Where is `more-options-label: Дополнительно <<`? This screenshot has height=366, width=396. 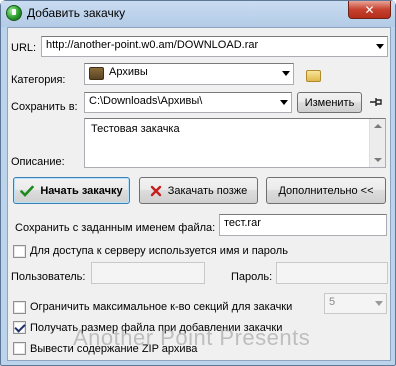
more-options-label: Дополнительно << is located at coordinates (326, 190).